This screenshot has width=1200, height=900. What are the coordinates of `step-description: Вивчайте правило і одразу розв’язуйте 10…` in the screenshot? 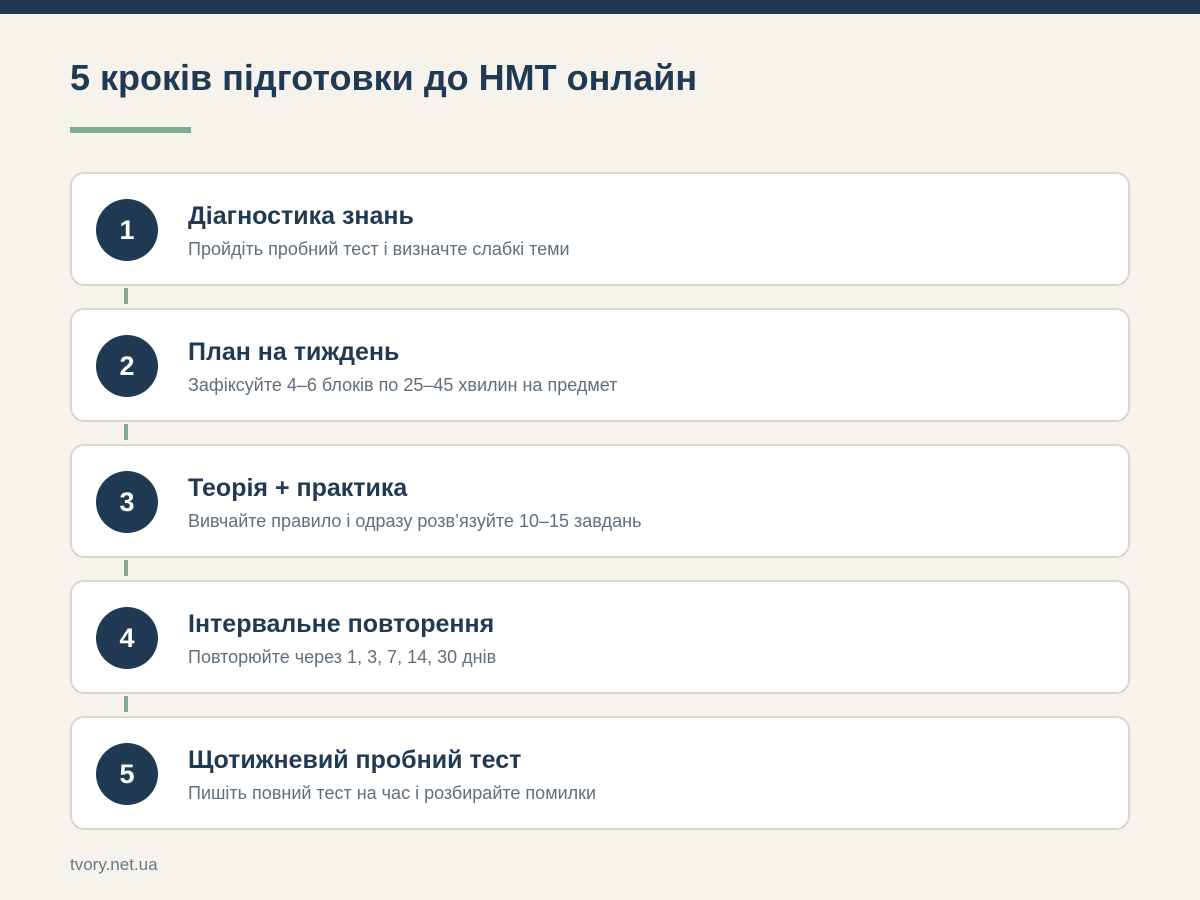 It's located at (415, 521).